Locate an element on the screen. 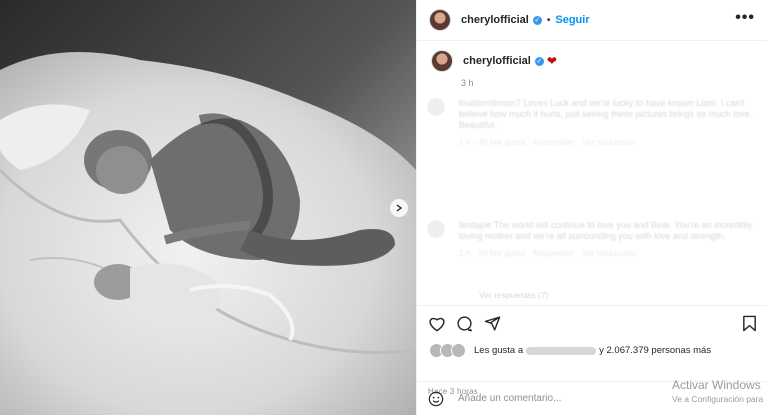 Image resolution: width=767 pixels, height=415 pixels. more-icon: ••• is located at coordinates (745, 18).